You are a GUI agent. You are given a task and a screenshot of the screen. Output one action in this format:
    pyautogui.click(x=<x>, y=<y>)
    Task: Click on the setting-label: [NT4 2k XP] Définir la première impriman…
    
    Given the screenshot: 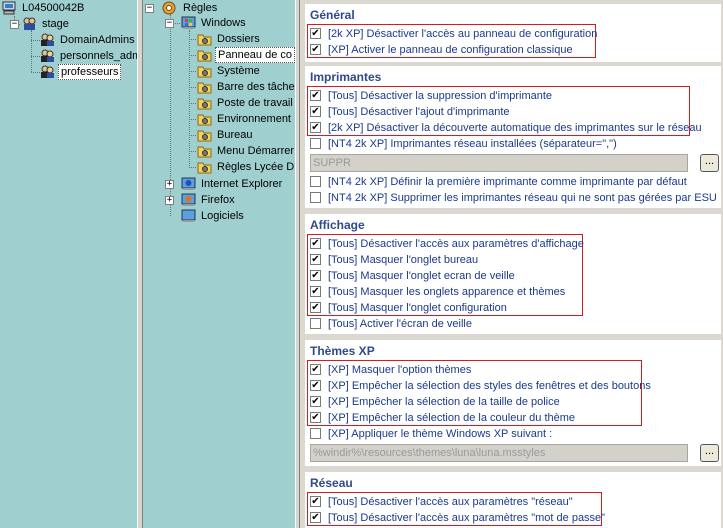 What is the action you would take?
    pyautogui.click(x=507, y=182)
    